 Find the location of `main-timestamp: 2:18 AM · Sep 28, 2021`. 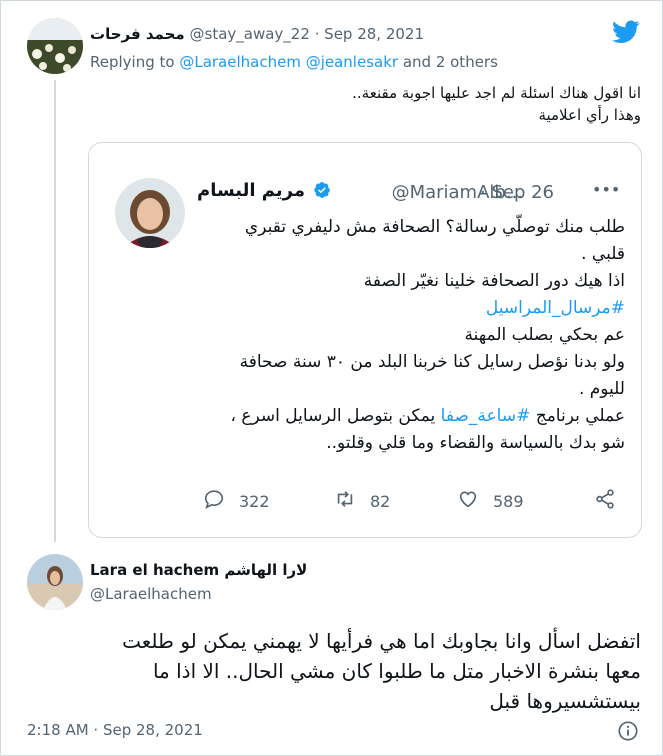

main-timestamp: 2:18 AM · Sep 28, 2021 is located at coordinates (115, 730).